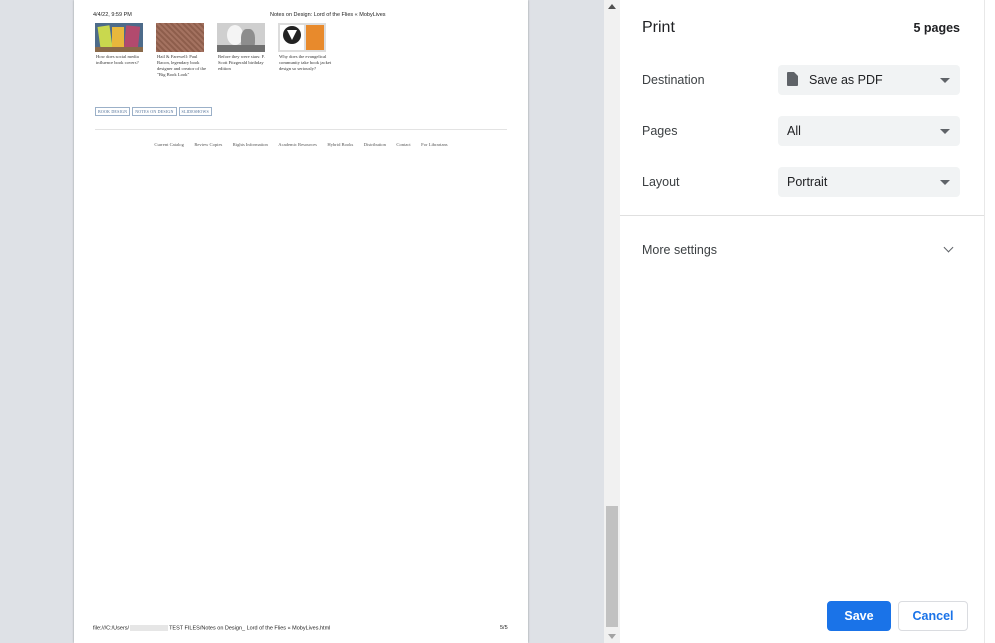  What do you see at coordinates (869, 182) in the screenshot?
I see `layout-select: Portrait` at bounding box center [869, 182].